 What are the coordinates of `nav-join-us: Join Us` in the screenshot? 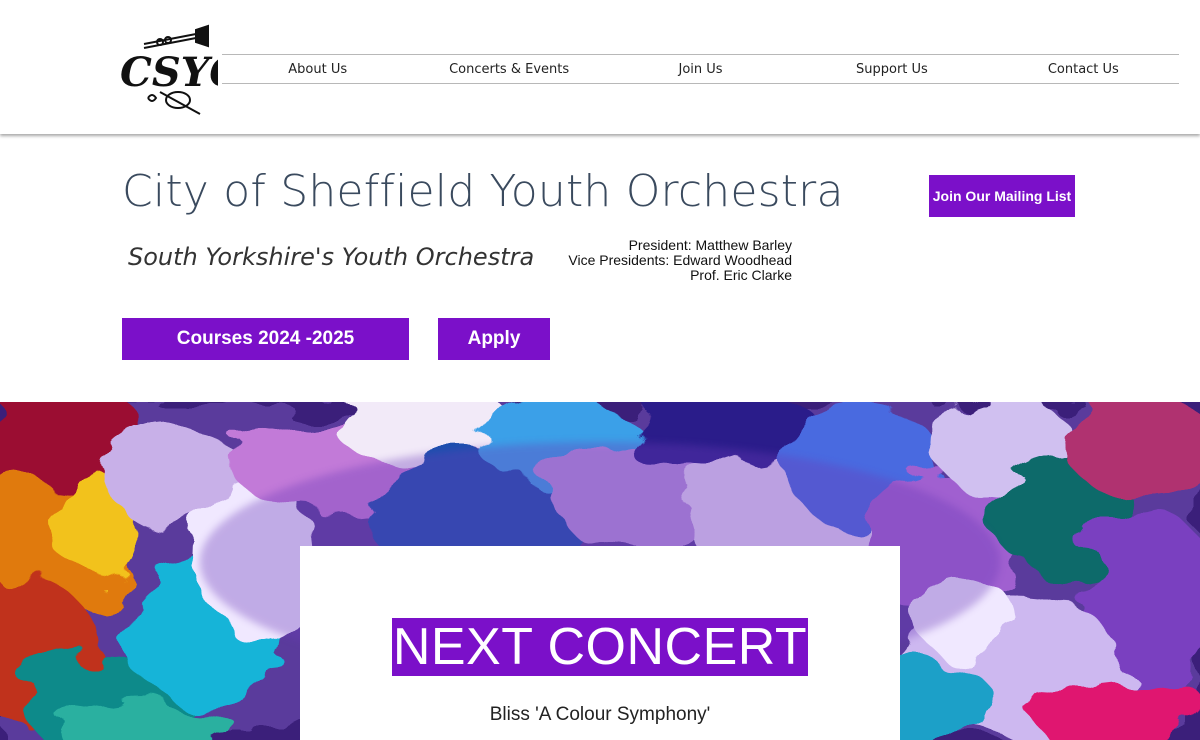 It's located at (700, 69).